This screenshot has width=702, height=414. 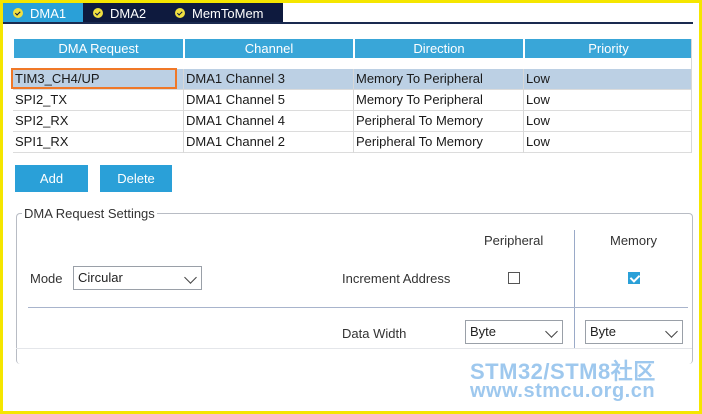 I want to click on mode-value: Circular, so click(x=100, y=277).